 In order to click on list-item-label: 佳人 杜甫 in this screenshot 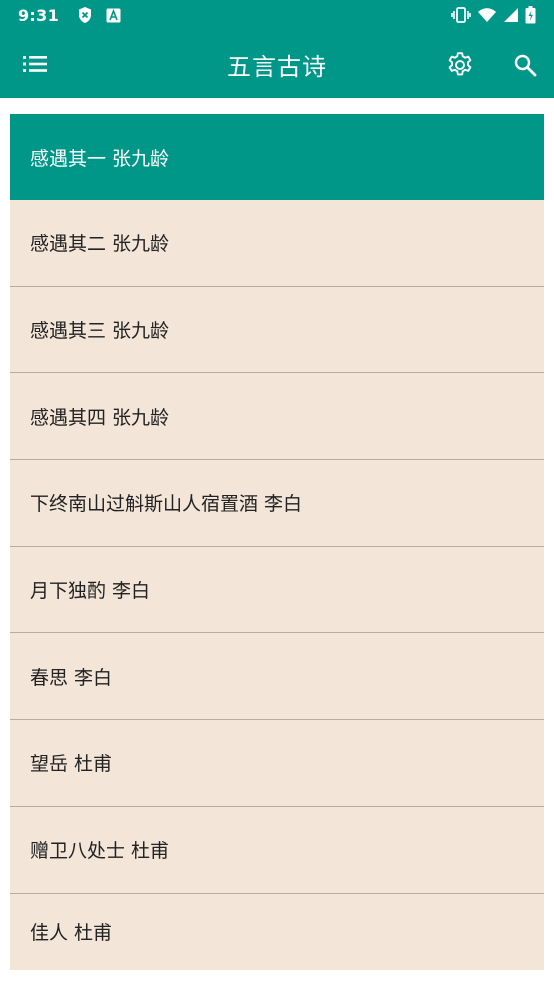, I will do `click(71, 933)`.